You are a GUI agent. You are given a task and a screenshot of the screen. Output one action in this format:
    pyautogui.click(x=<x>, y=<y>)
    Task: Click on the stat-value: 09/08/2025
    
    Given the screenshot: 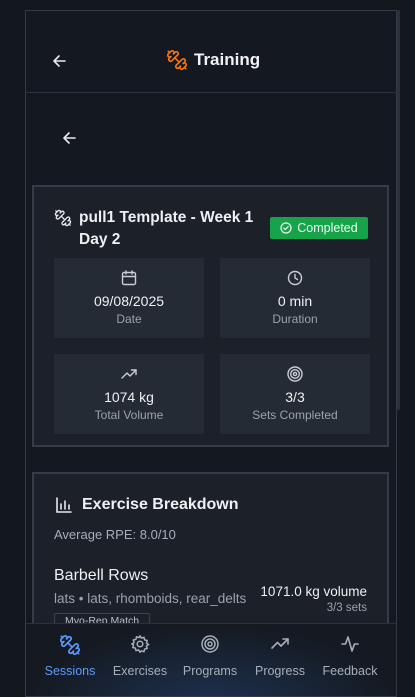 What is the action you would take?
    pyautogui.click(x=129, y=301)
    